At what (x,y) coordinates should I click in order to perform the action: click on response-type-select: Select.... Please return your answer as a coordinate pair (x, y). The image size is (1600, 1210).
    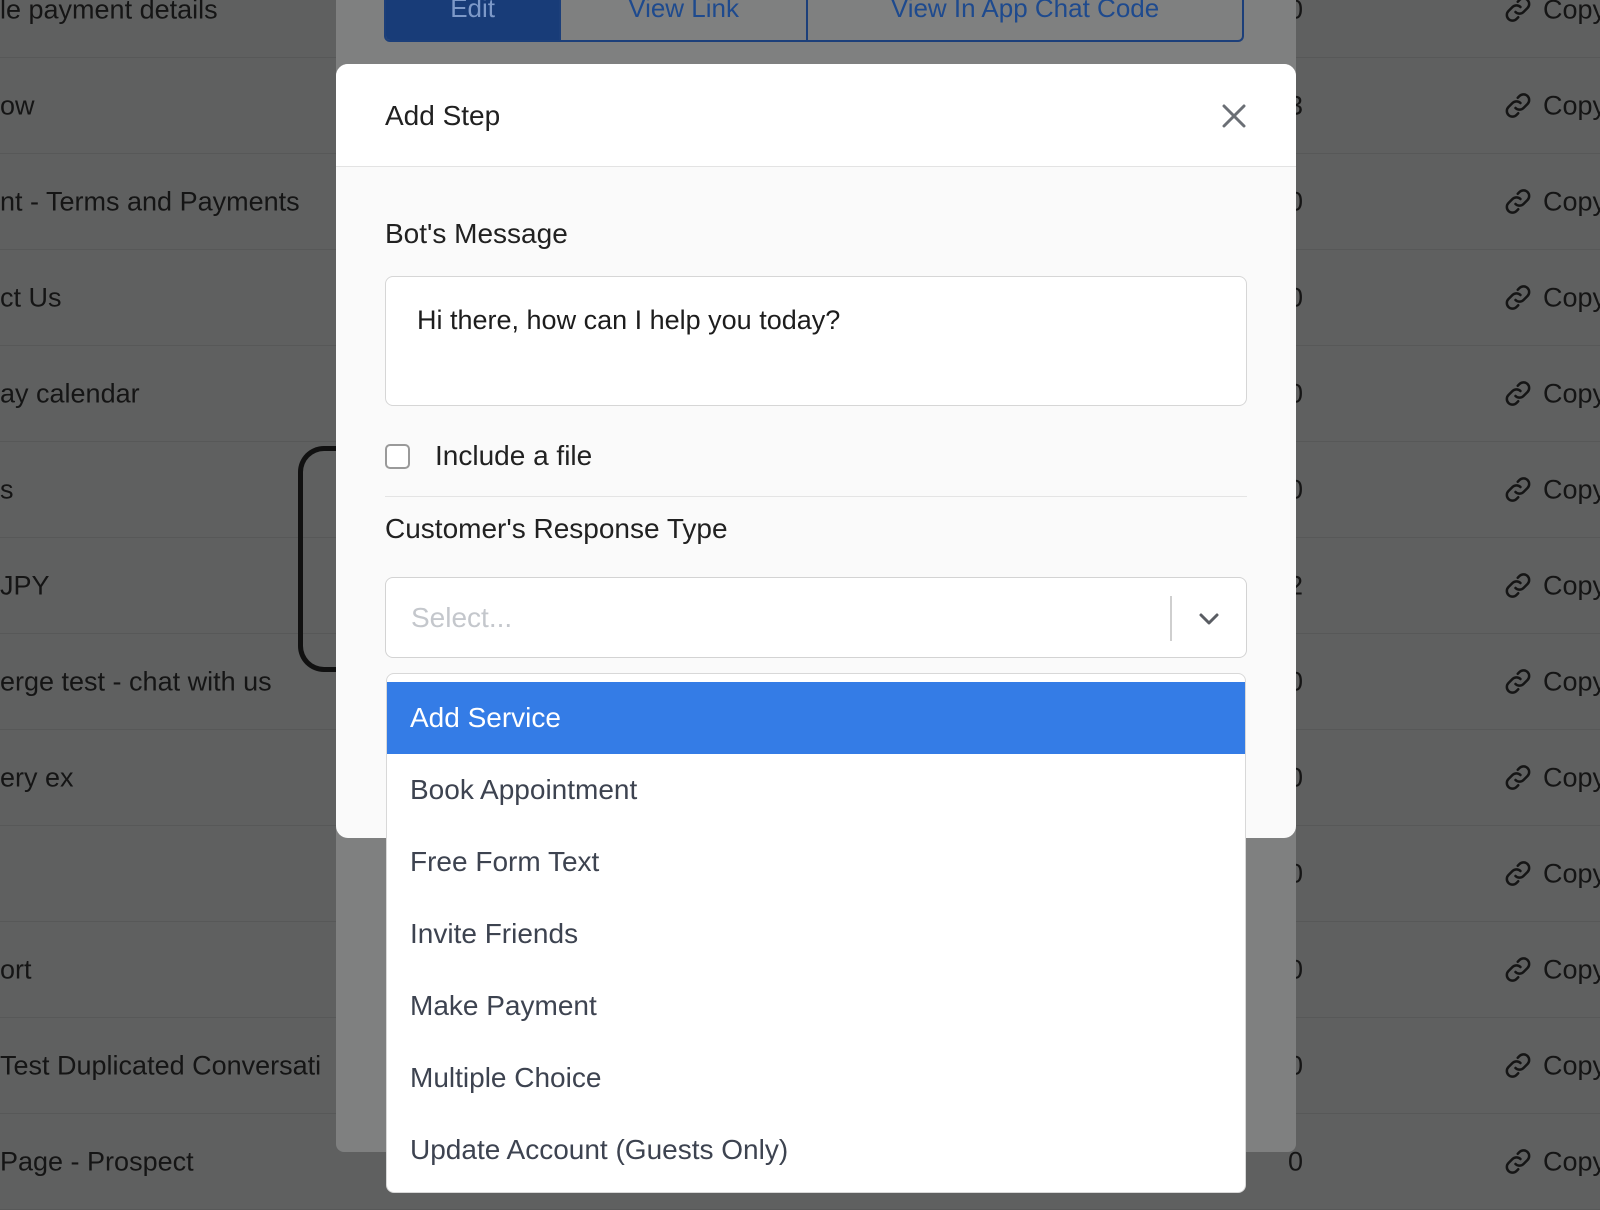
    Looking at the image, I should click on (816, 617).